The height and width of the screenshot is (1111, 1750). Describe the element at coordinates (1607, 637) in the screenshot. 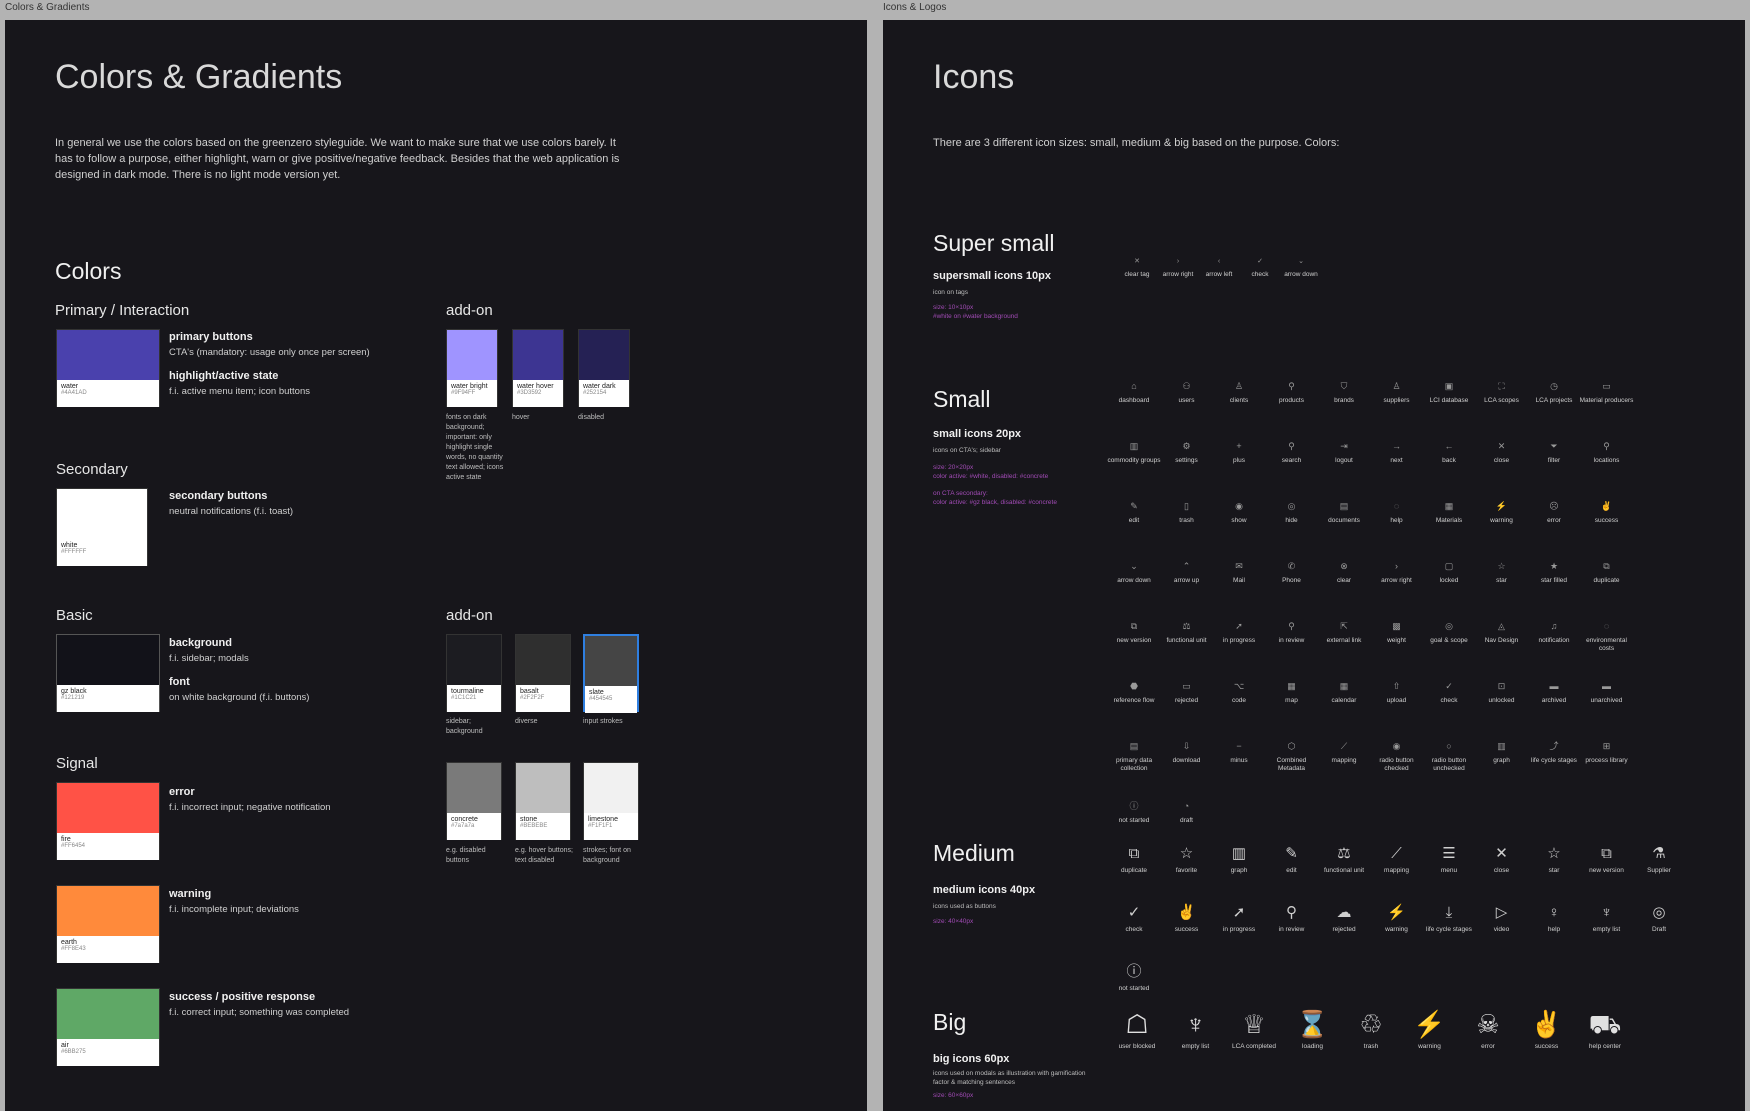

I see `icon-tile-environmental-costs: ◌ environmental costs` at that location.